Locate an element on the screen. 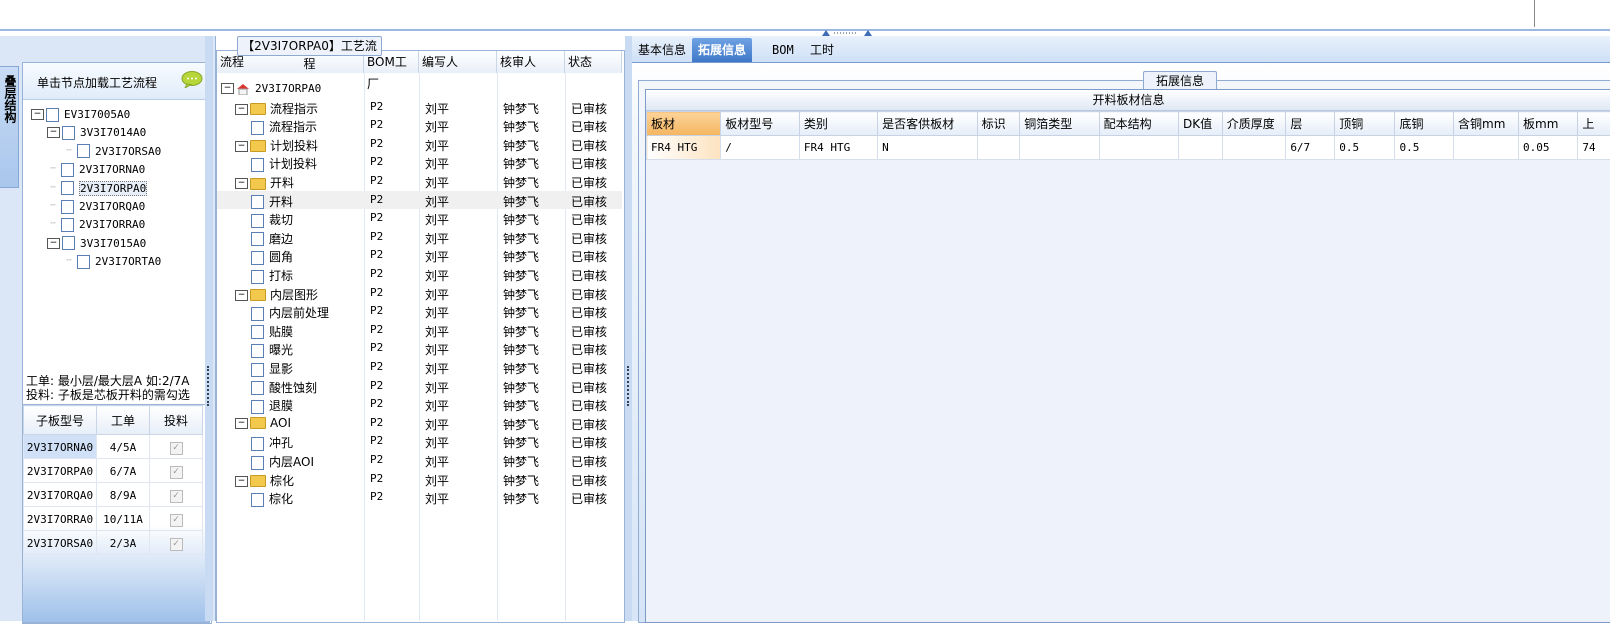 Image resolution: width=1610 pixels, height=624 pixels. grid-cell: 74 is located at coordinates (1594, 148).